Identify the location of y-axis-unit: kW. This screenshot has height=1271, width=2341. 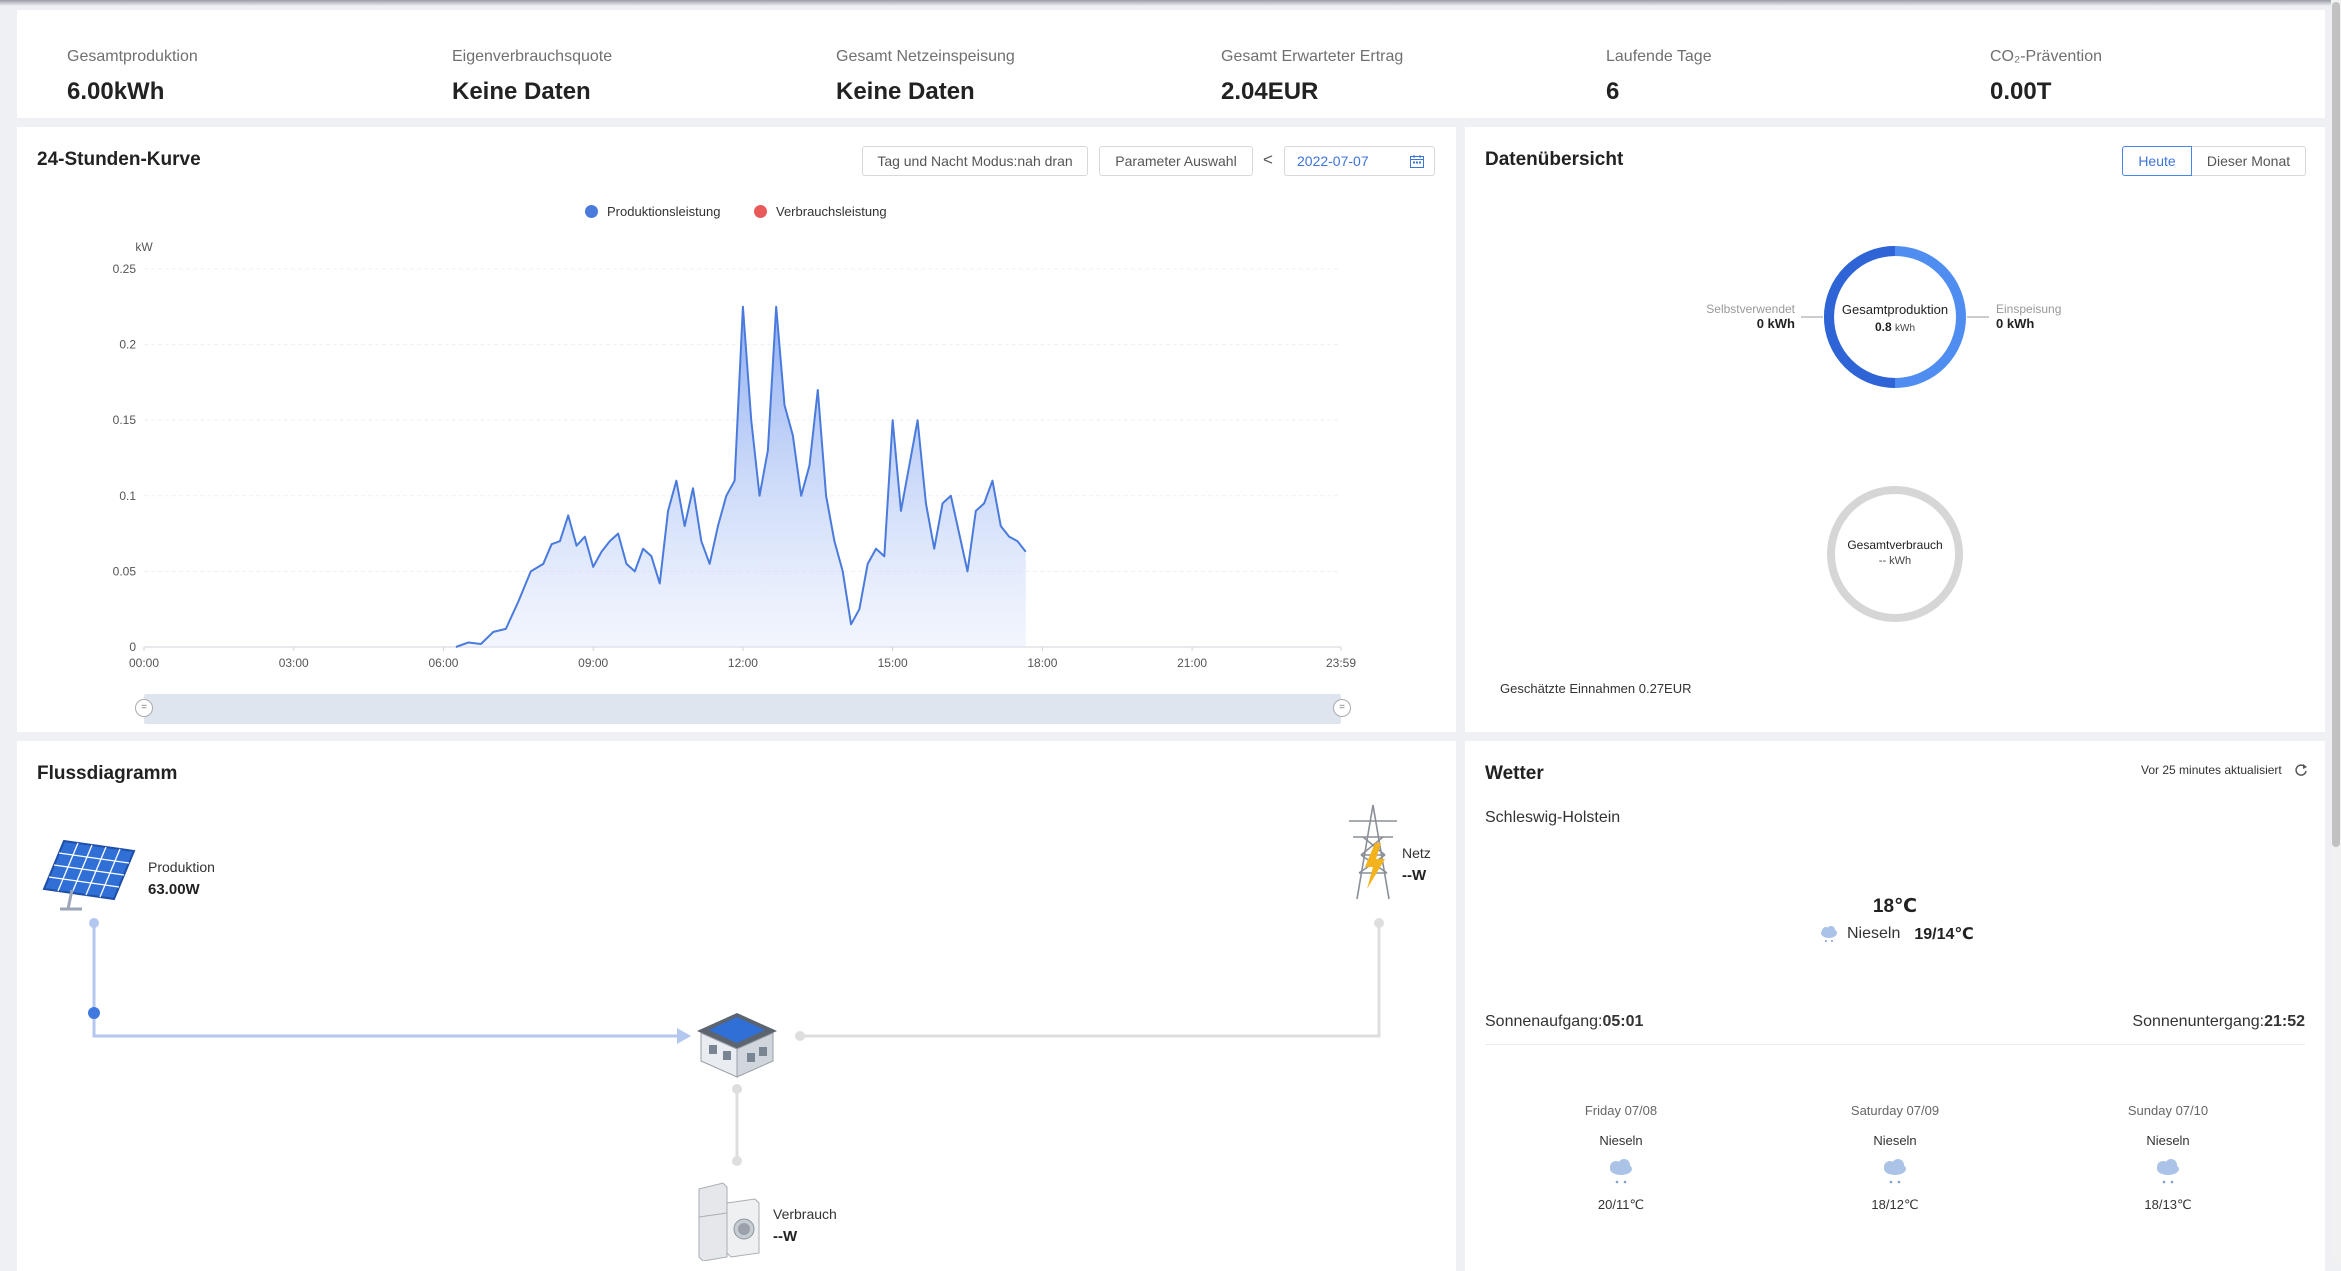
(144, 247).